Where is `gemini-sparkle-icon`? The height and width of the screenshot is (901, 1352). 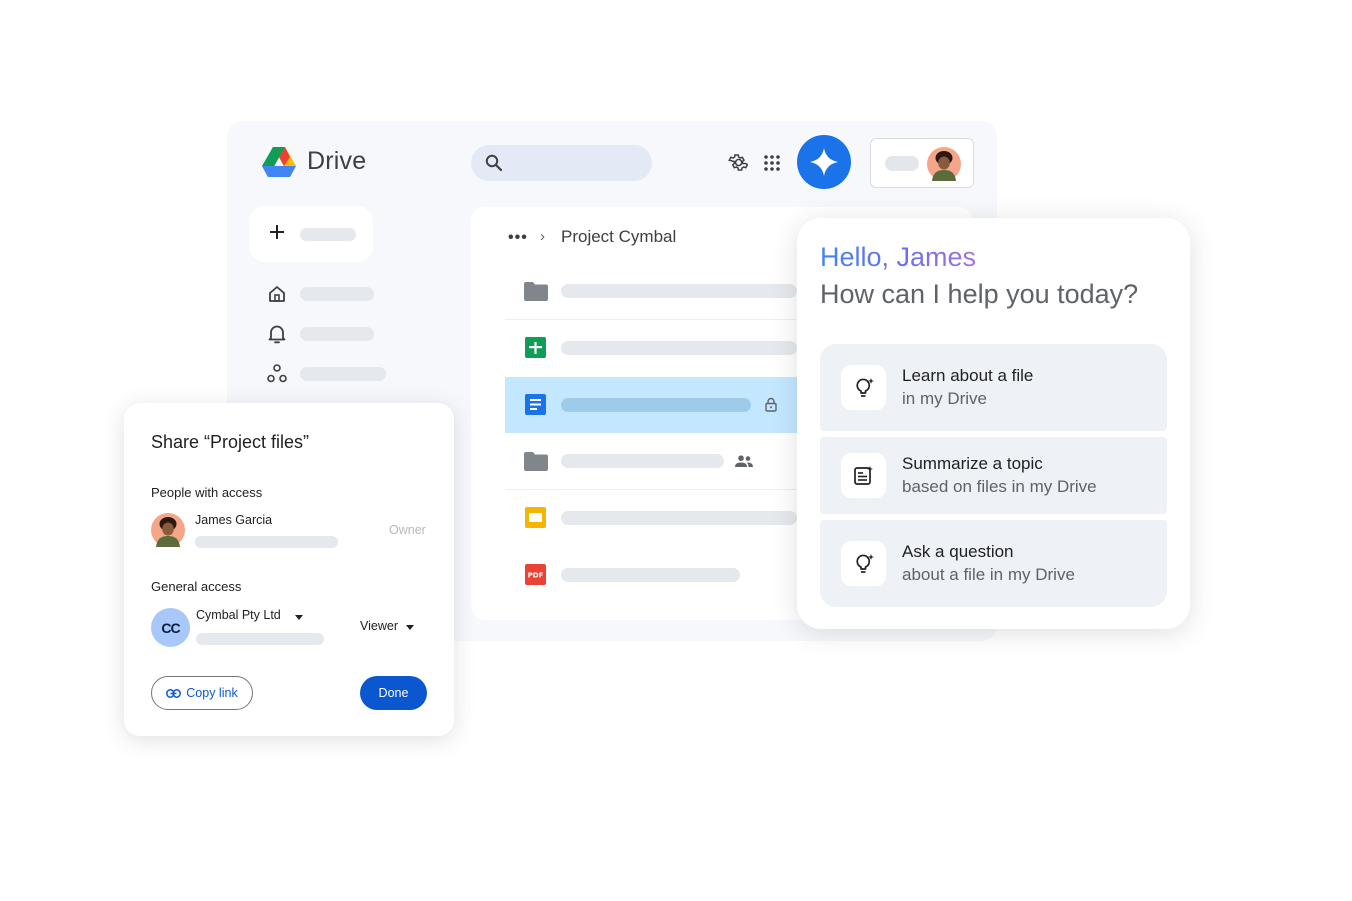
gemini-sparkle-icon is located at coordinates (824, 162).